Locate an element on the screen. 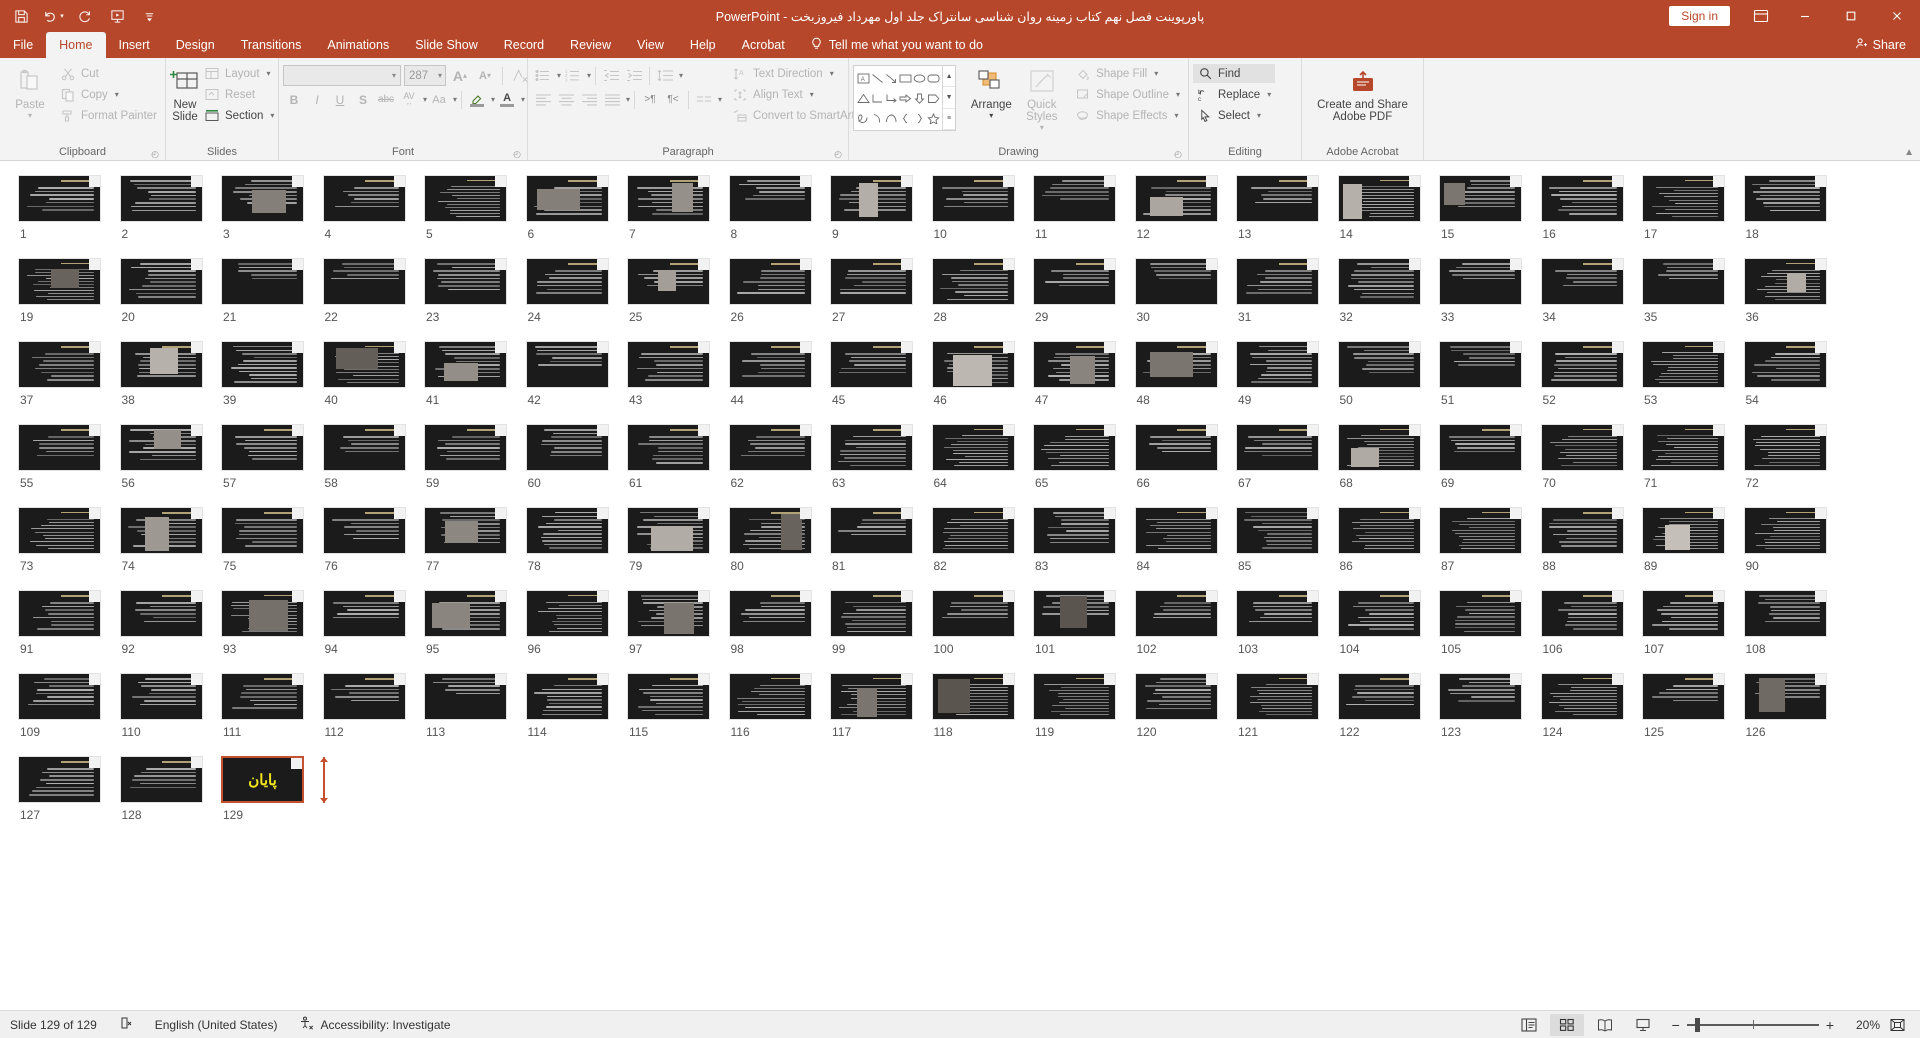 This screenshot has width=1920, height=1038. slide-thumbnail-cell: 41 is located at coordinates (475, 374).